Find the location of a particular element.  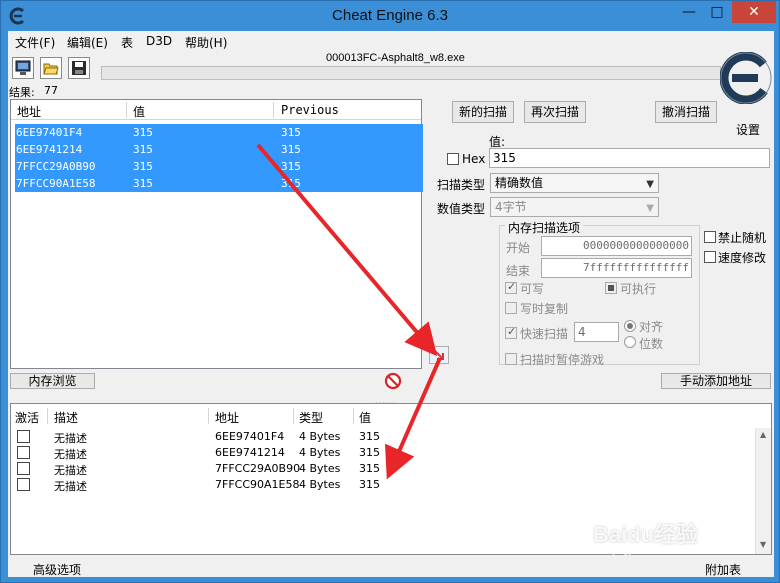

value-type-label: 数值类型 is located at coordinates (461, 209).